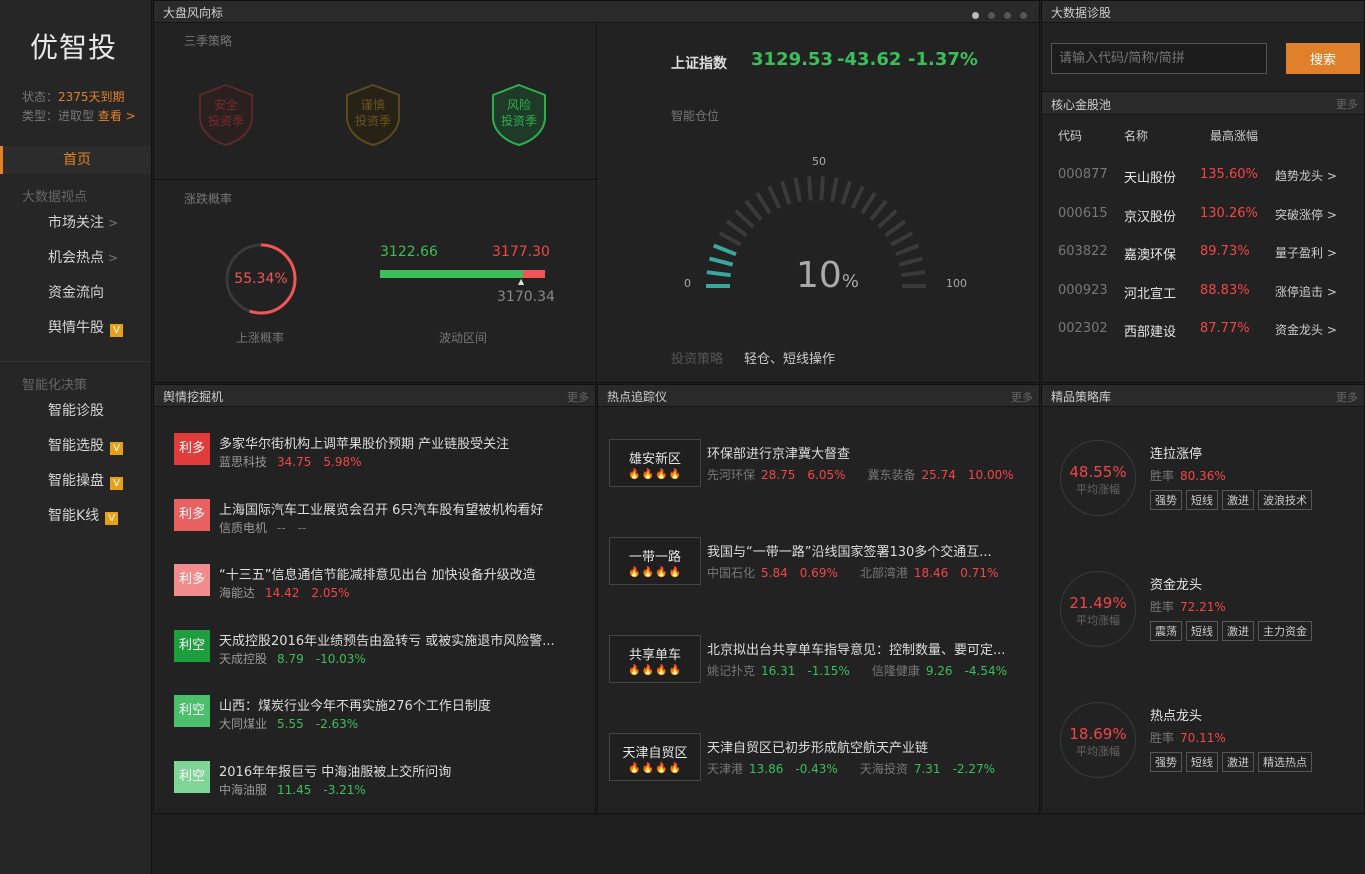  Describe the element at coordinates (399, 770) in the screenshot. I see `sentiment-title: 2016年年报巨亏 中海油服被上交所问询` at that location.